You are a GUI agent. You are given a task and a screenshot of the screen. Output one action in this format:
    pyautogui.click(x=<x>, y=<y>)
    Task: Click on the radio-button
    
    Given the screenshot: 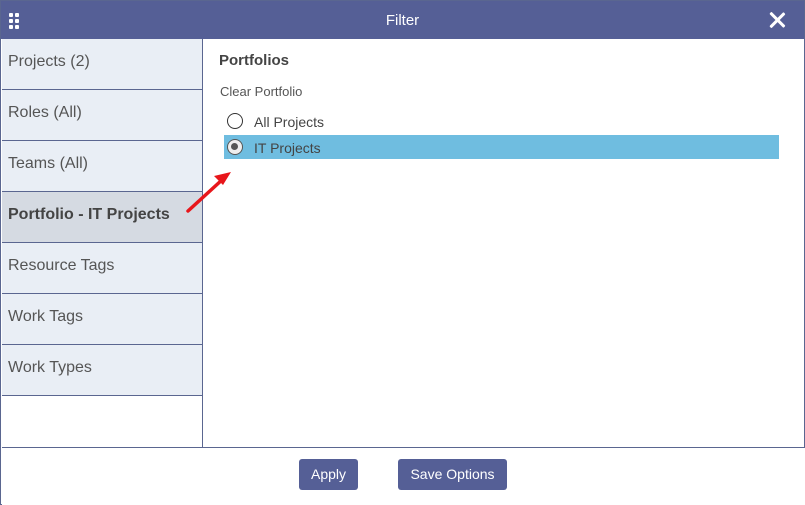 What is the action you would take?
    pyautogui.click(x=235, y=121)
    